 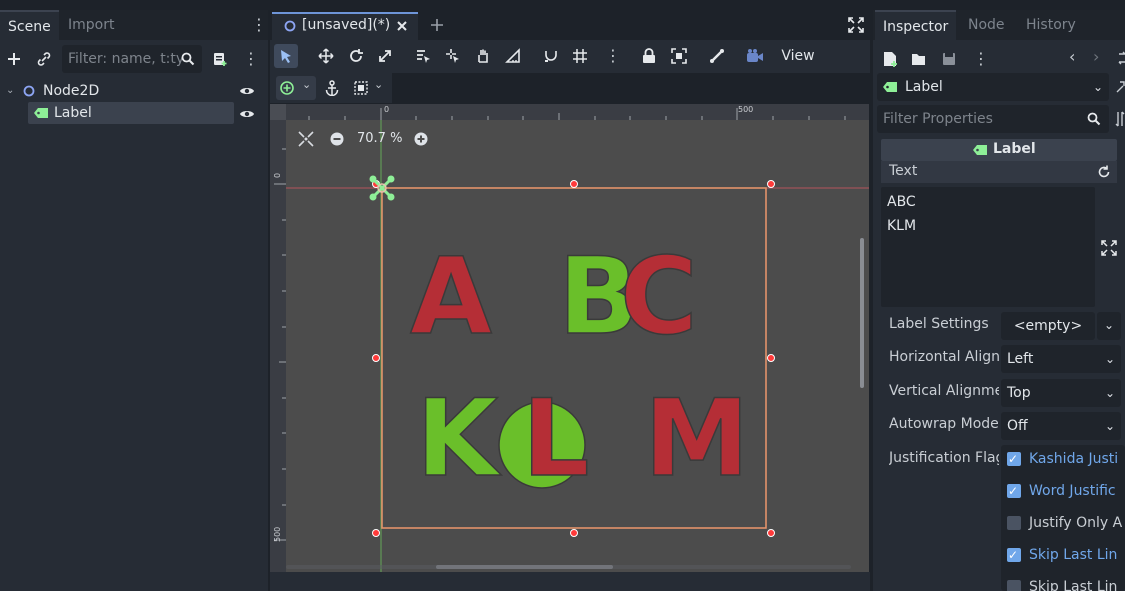 What do you see at coordinates (1063, 491) in the screenshot?
I see `flag-word-checkbox: Word Justific` at bounding box center [1063, 491].